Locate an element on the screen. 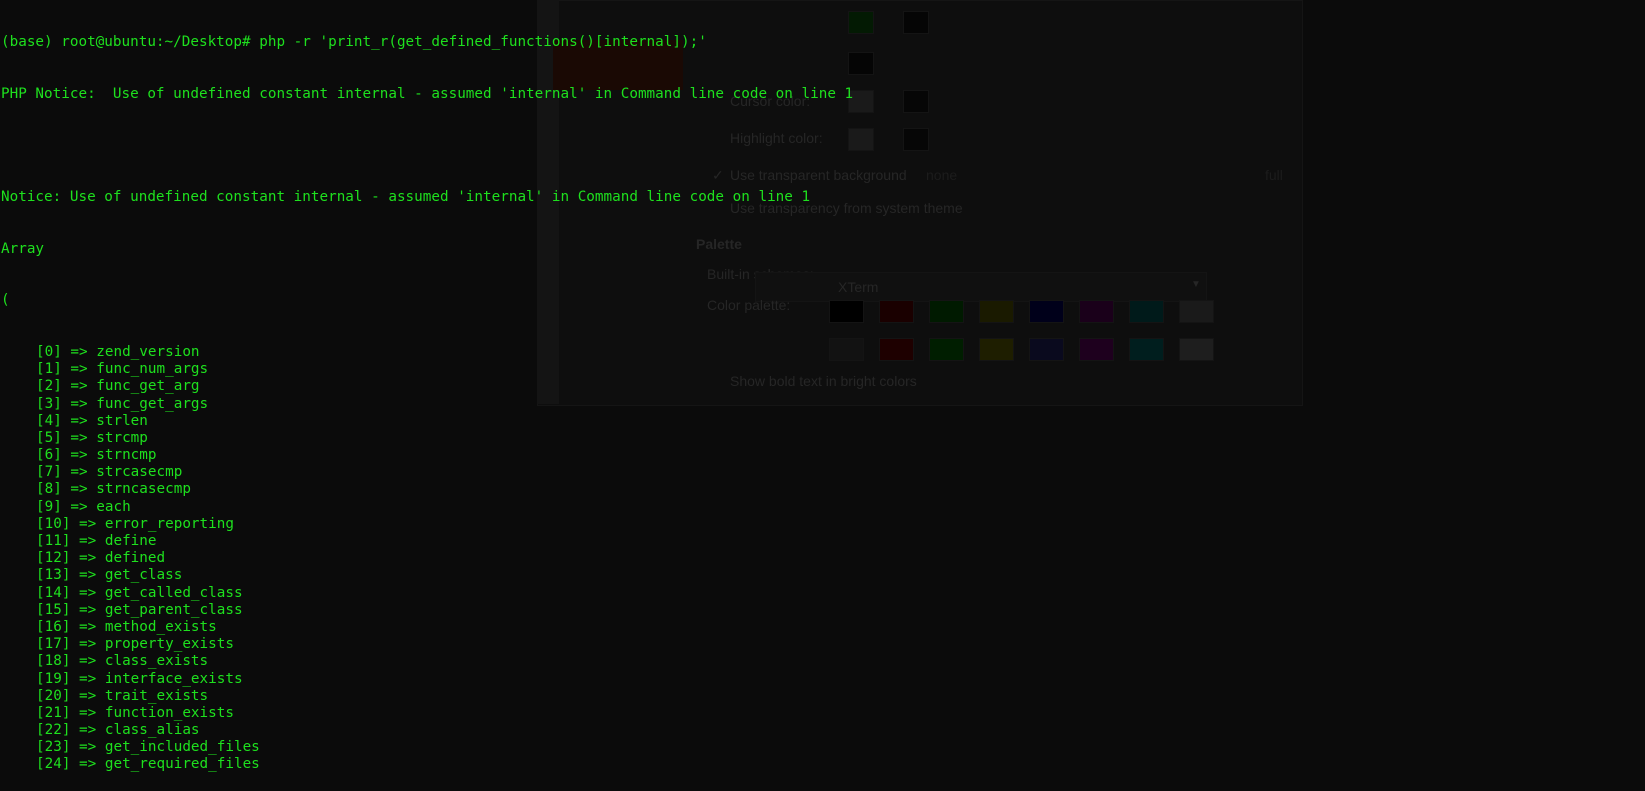 The height and width of the screenshot is (791, 1645). array-entry: [6] => strncmp is located at coordinates (96, 455).